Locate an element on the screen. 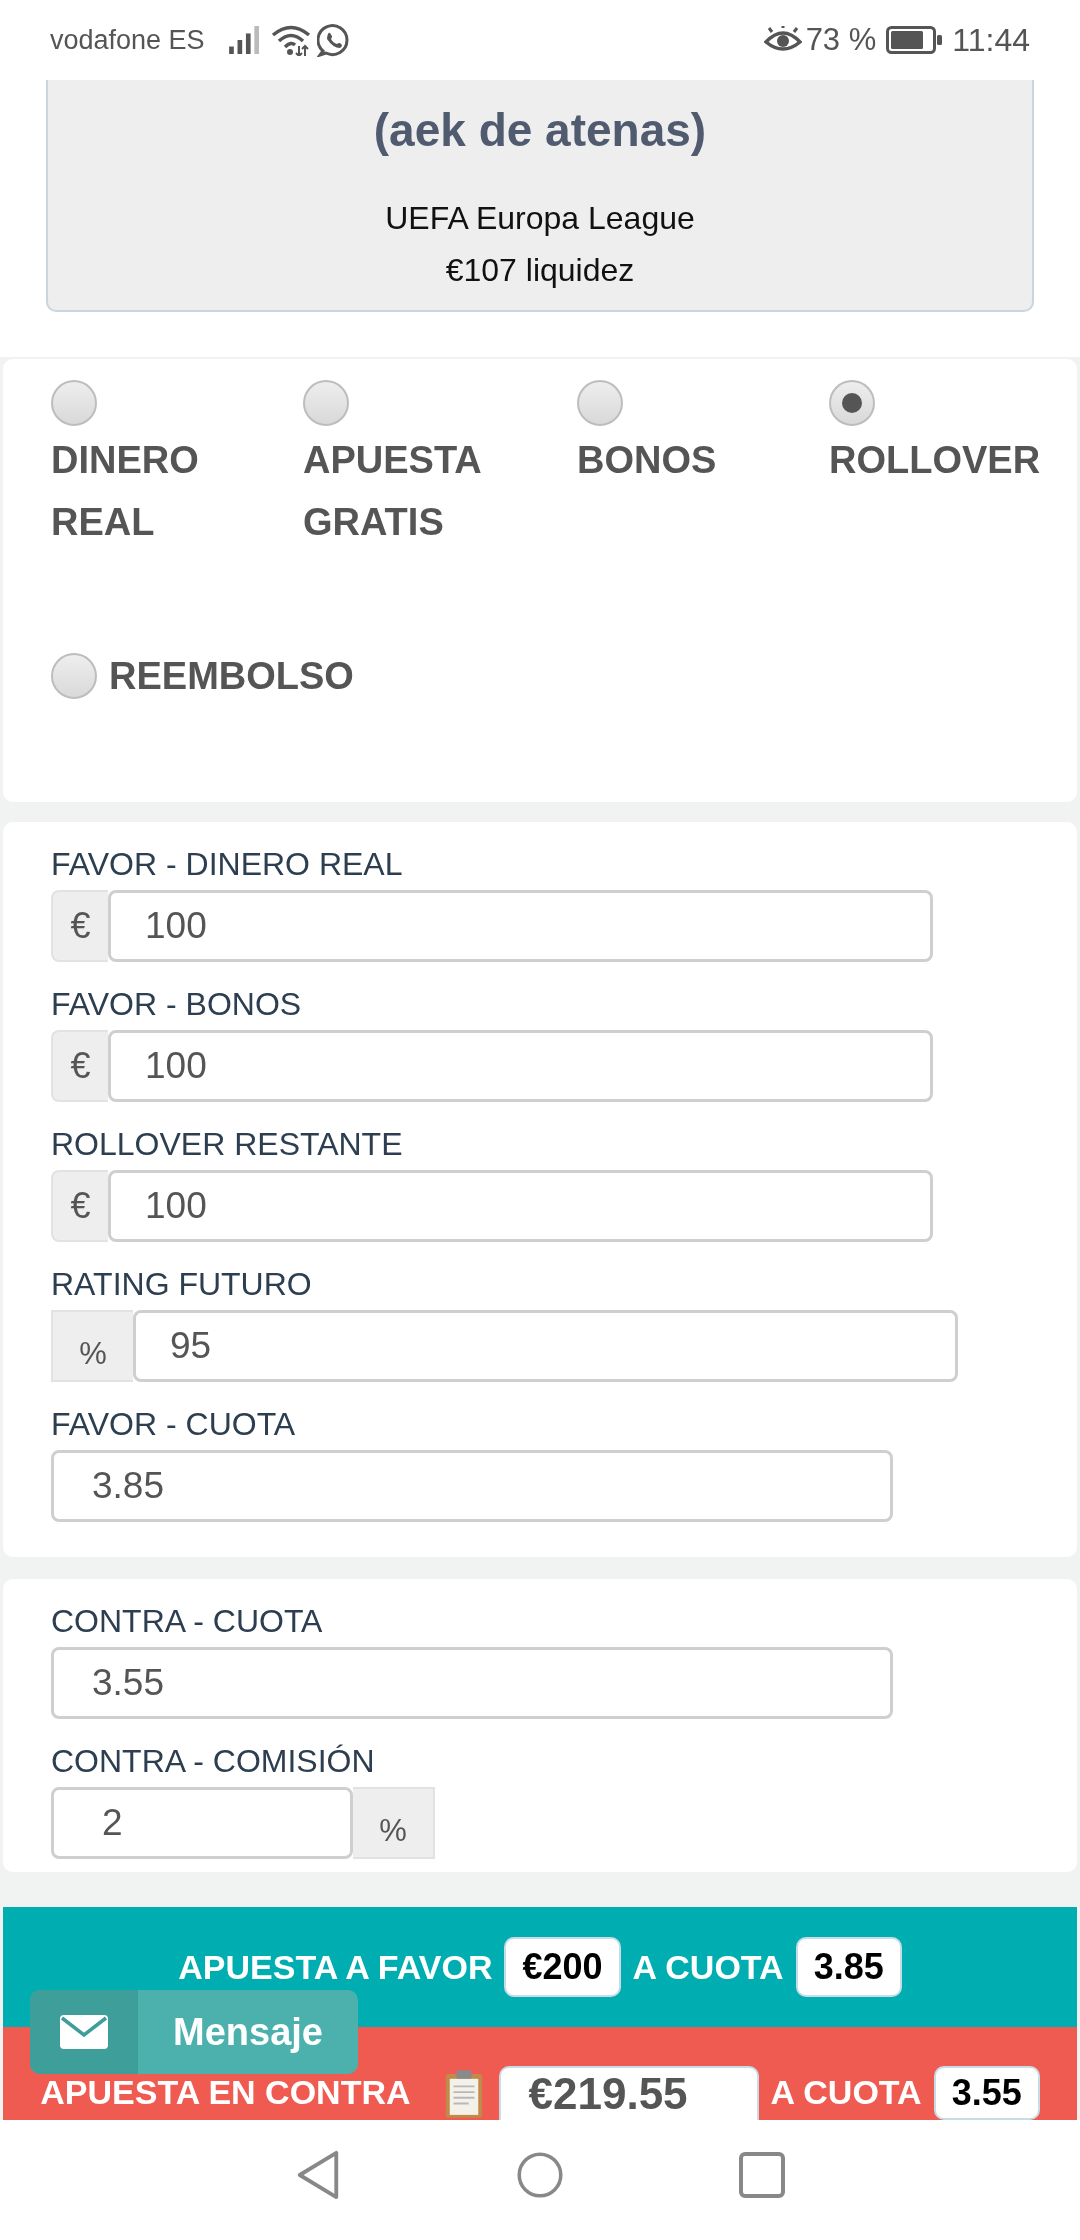  envelope-icon is located at coordinates (84, 2032).